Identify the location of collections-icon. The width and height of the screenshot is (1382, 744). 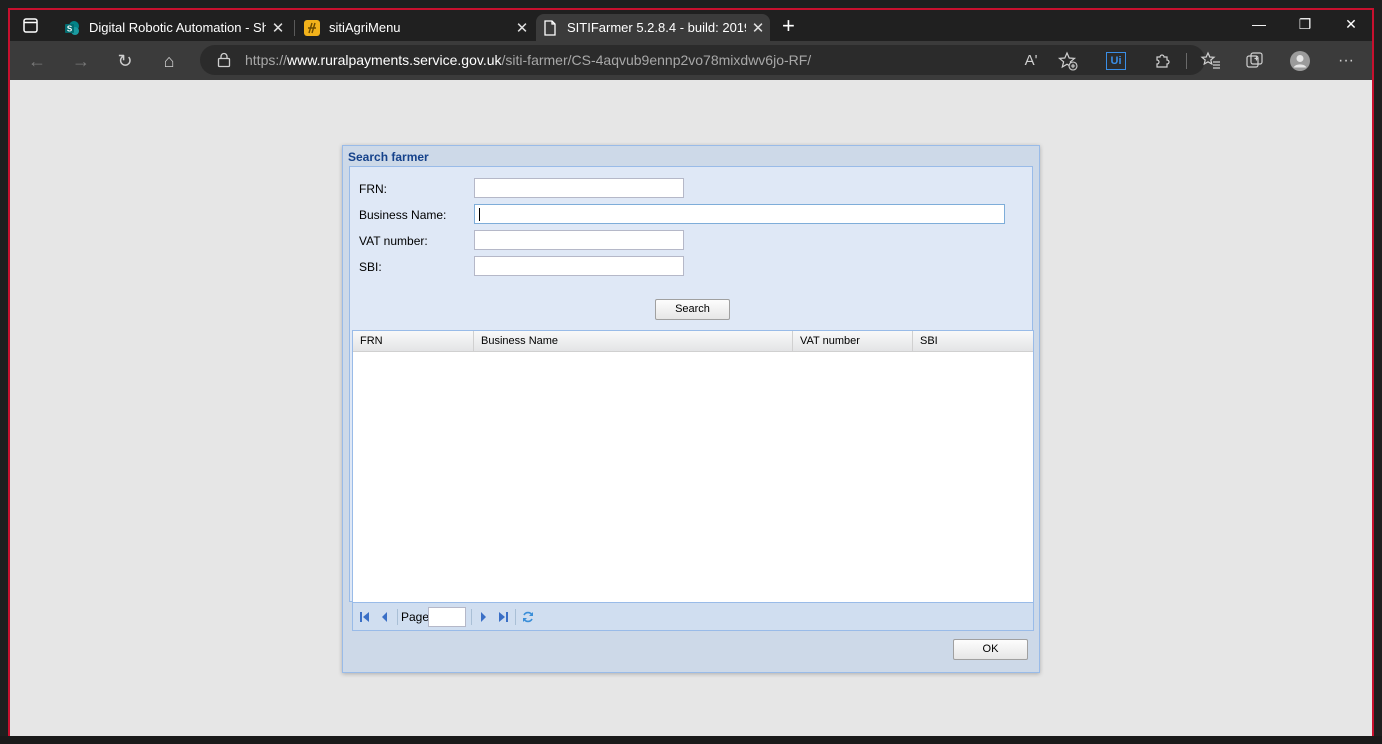
(1255, 61).